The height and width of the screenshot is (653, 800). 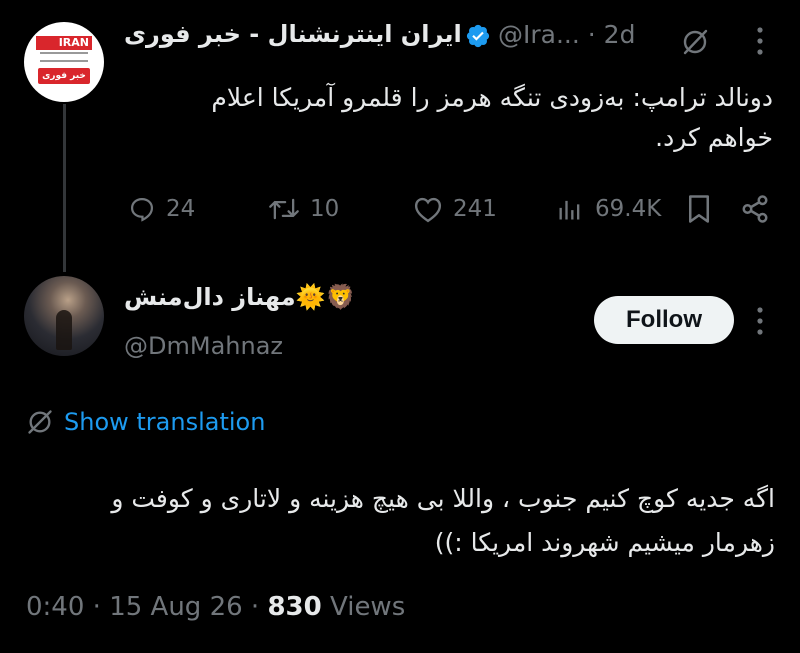 I want to click on tweet-meta: 0:40 · 15 Aug 26 · 830 Views, so click(x=215, y=607).